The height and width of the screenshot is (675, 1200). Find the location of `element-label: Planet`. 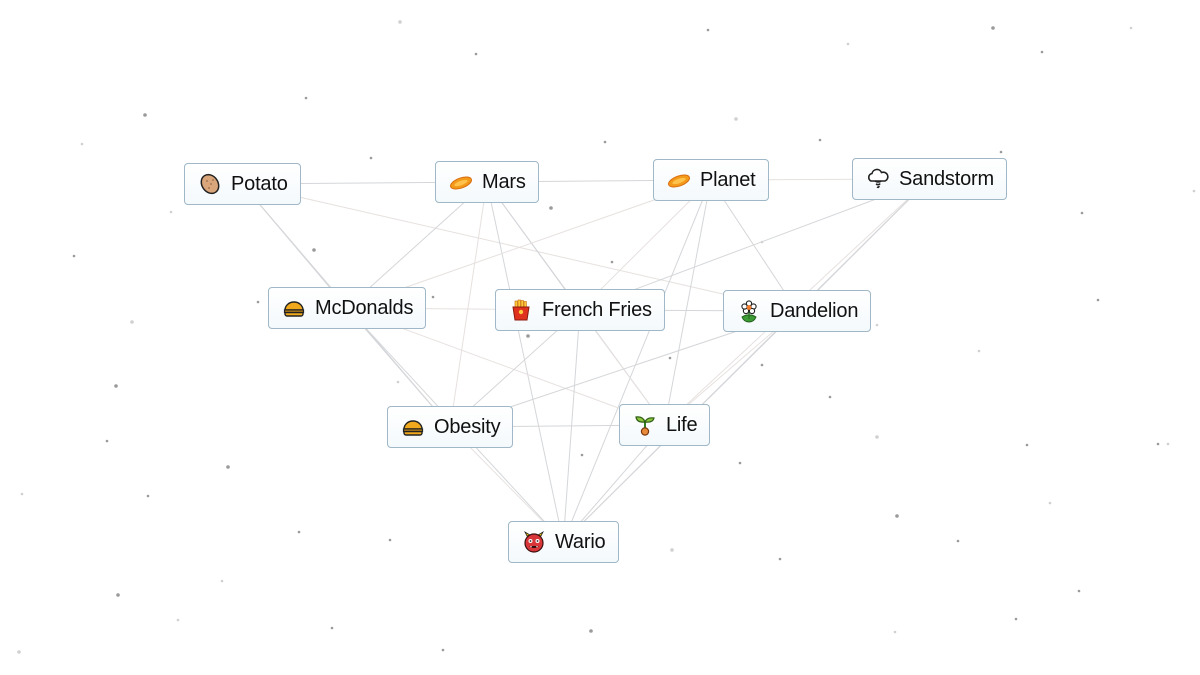

element-label: Planet is located at coordinates (728, 179).